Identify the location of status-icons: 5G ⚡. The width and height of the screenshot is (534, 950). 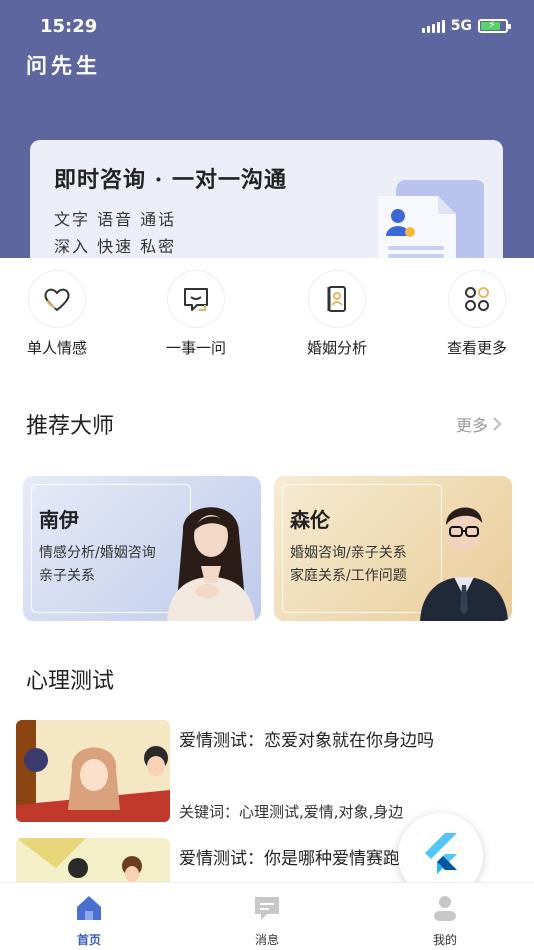
(466, 26).